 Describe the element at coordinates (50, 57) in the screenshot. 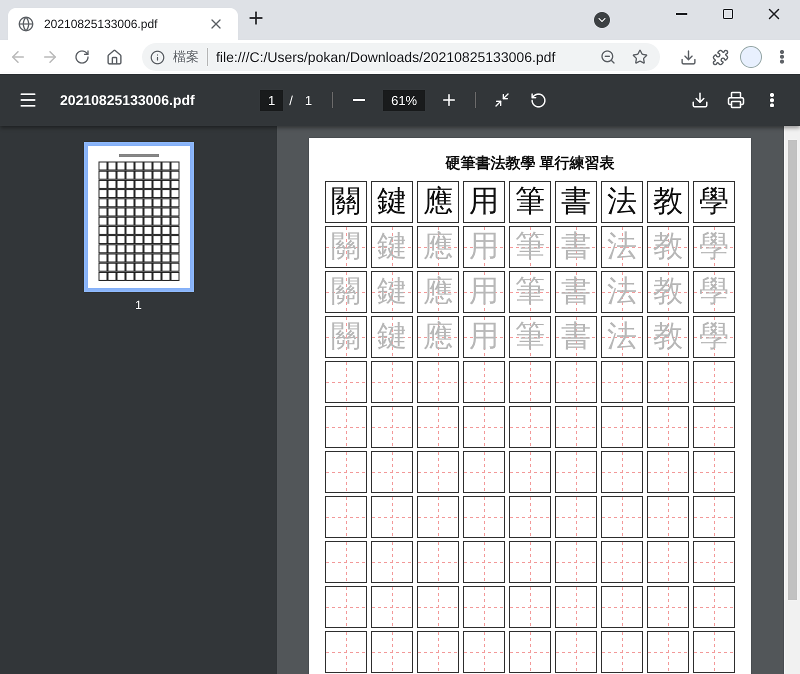

I see `forward-arrow-icon` at that location.